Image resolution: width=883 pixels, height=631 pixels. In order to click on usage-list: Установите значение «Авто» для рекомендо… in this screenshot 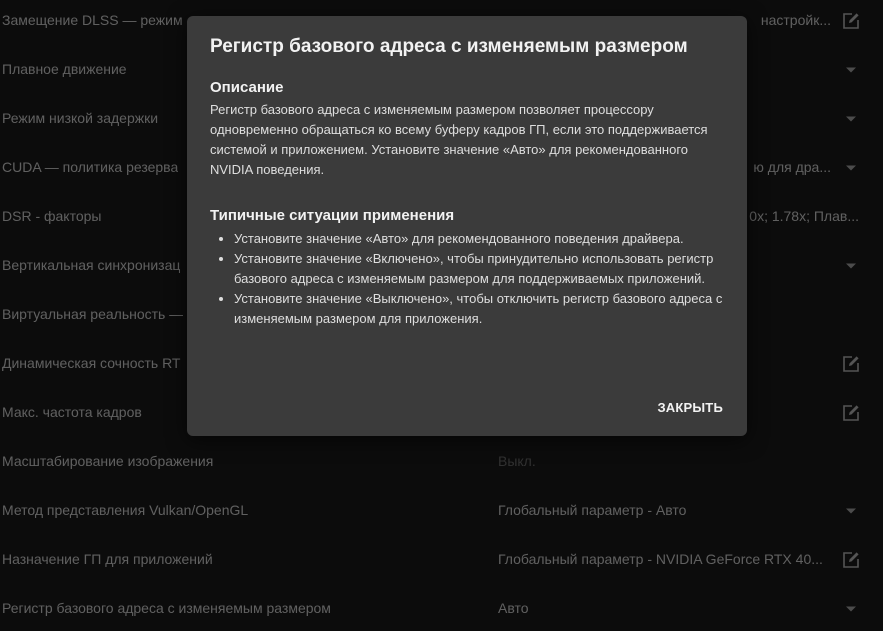, I will do `click(470, 279)`.